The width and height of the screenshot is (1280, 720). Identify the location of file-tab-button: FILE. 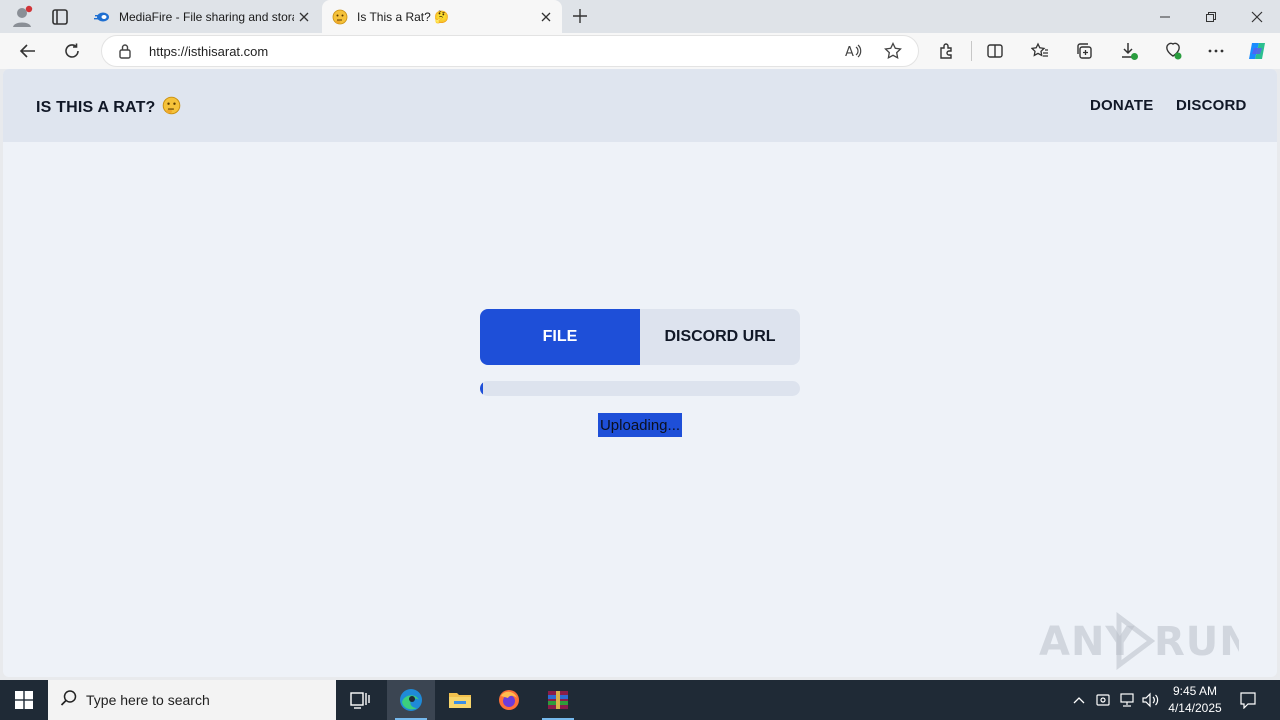
(560, 337).